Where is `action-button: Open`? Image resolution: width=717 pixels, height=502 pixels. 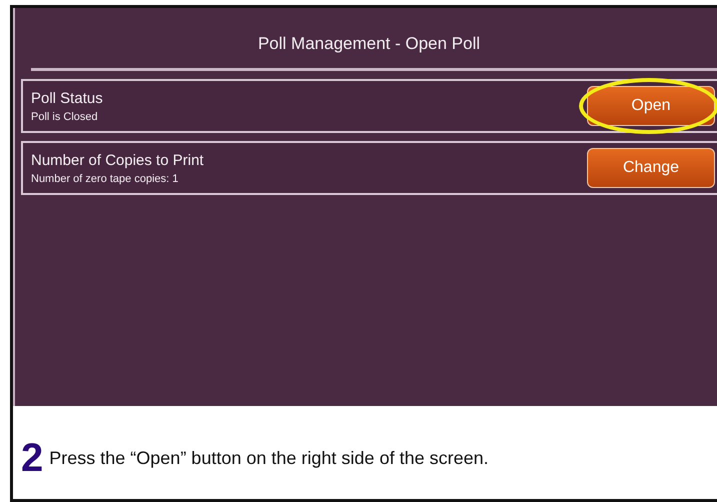
action-button: Open is located at coordinates (651, 106).